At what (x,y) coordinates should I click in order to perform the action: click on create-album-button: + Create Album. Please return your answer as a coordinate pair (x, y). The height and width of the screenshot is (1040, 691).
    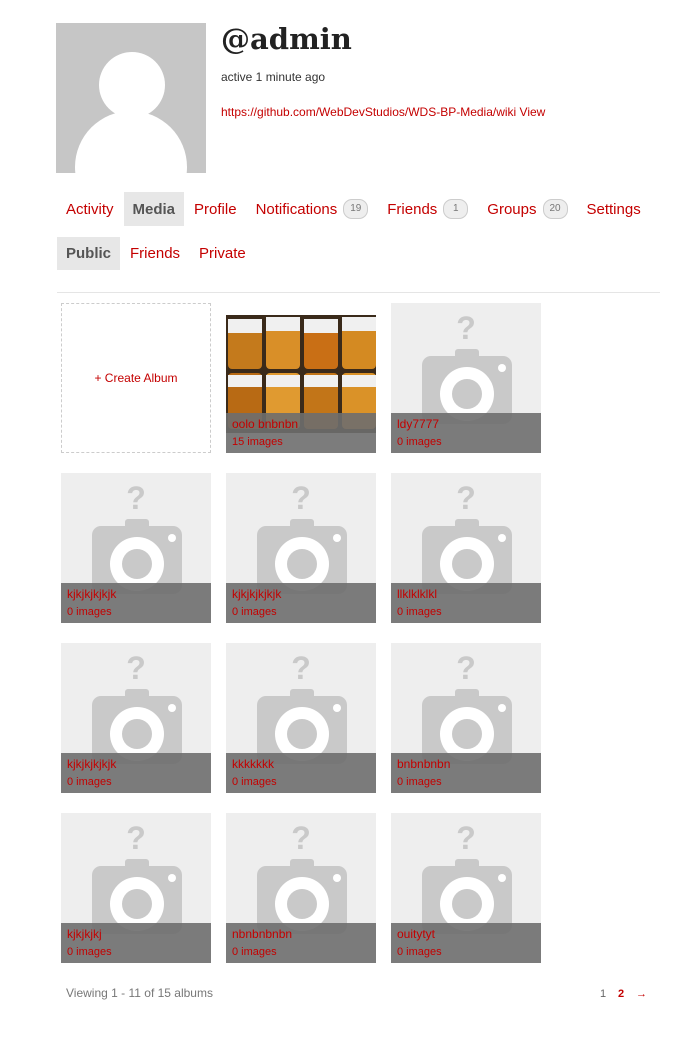
    Looking at the image, I should click on (136, 378).